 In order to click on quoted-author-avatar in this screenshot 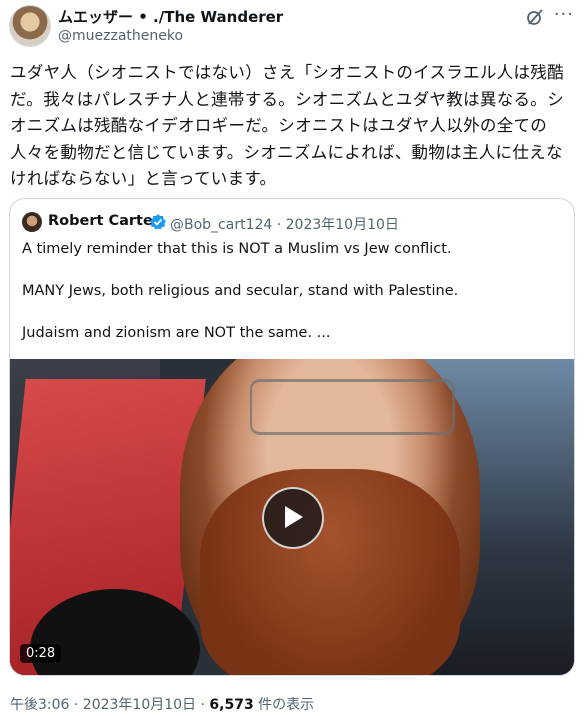, I will do `click(32, 222)`.